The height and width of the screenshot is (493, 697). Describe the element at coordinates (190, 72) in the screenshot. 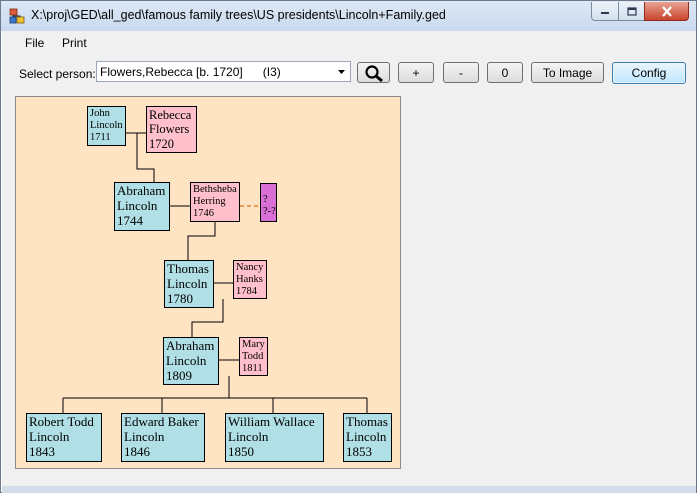

I see `selected-person-value: Flowers,Rebecca [b. 1720] (I3)` at that location.